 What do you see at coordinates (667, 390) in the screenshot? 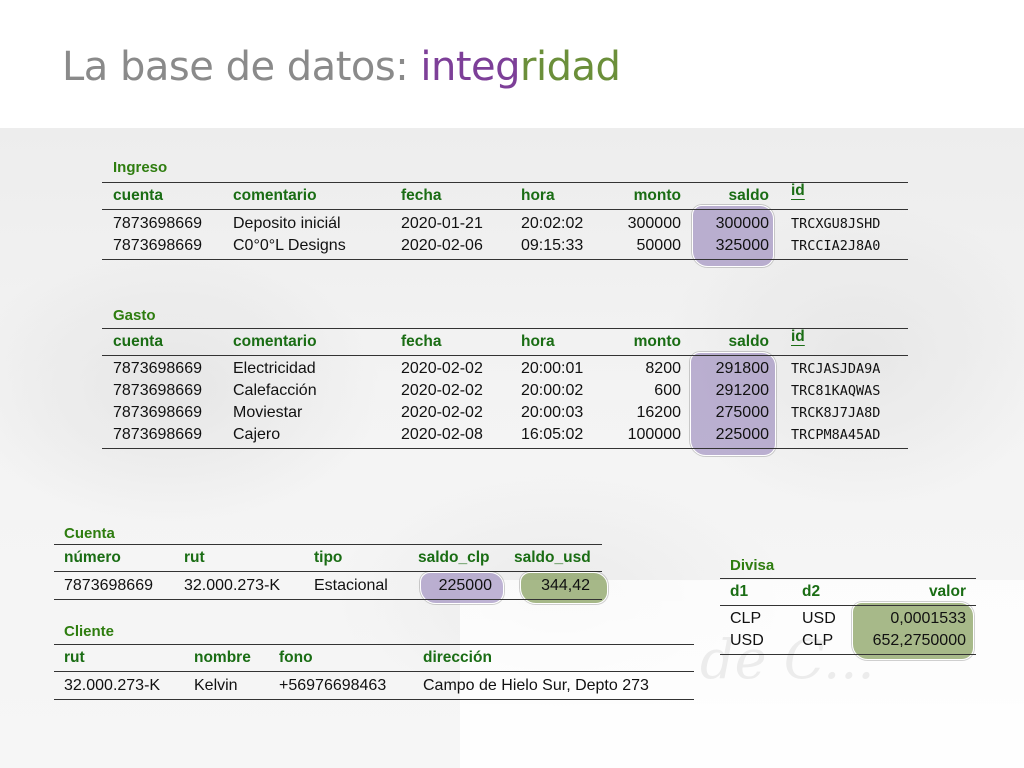
I see `cell-monto: 600` at bounding box center [667, 390].